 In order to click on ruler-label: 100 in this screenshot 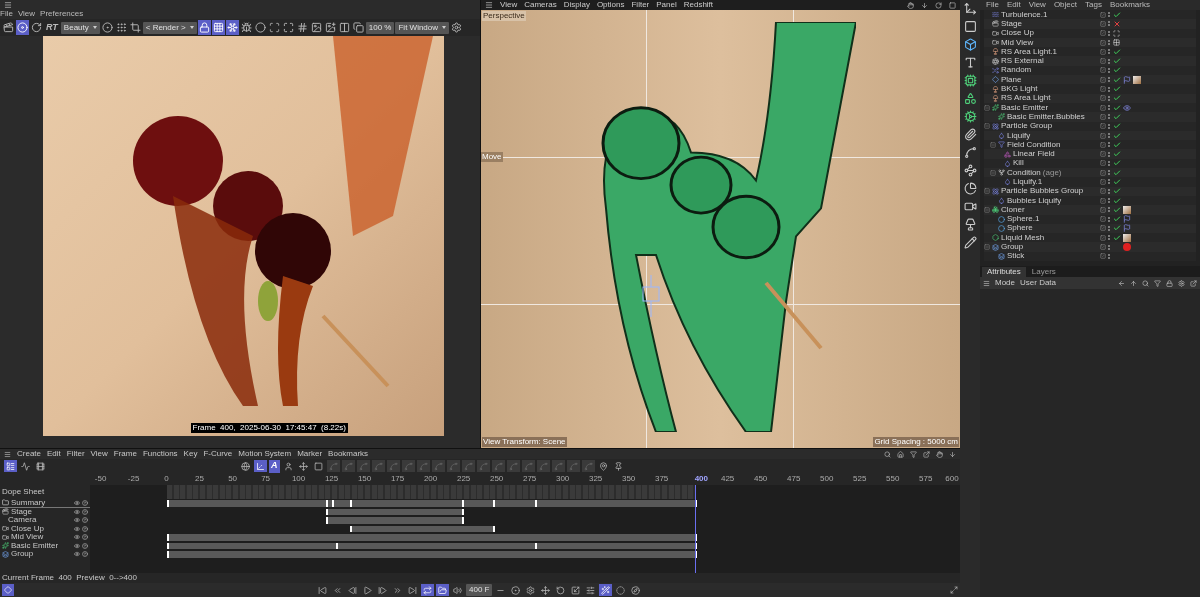, I will do `click(298, 479)`.